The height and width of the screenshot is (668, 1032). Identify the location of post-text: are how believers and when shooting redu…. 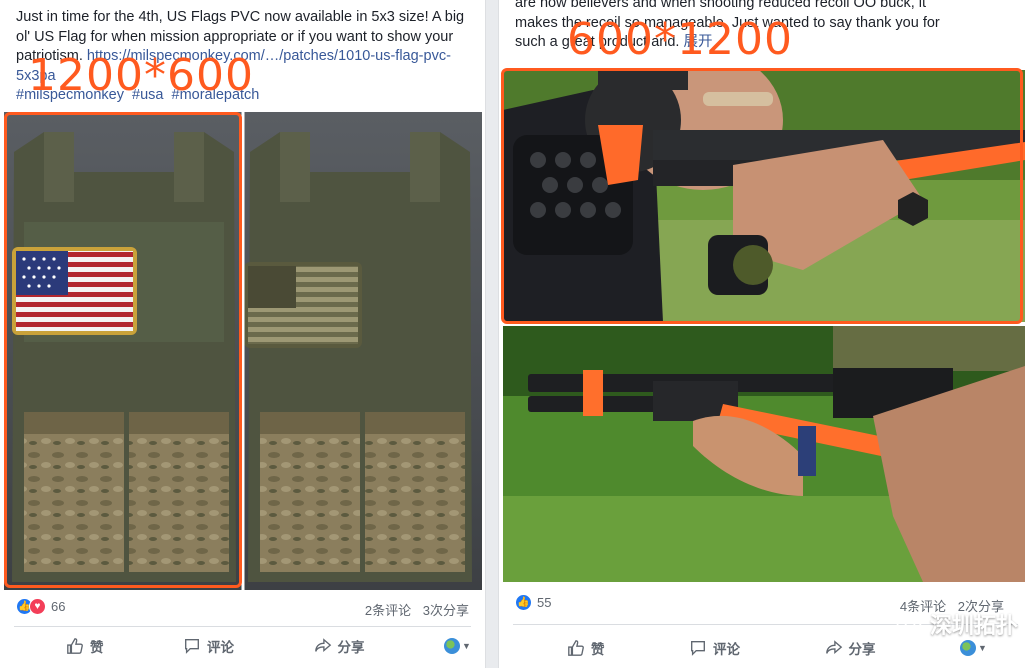
(765, 26).